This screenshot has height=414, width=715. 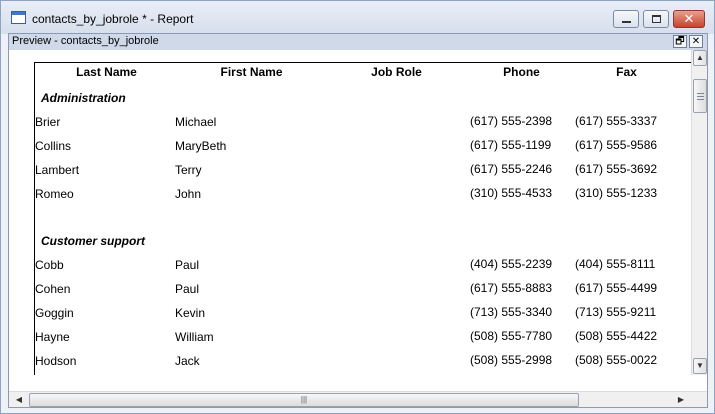 What do you see at coordinates (93, 241) in the screenshot?
I see `group-header: Customer support` at bounding box center [93, 241].